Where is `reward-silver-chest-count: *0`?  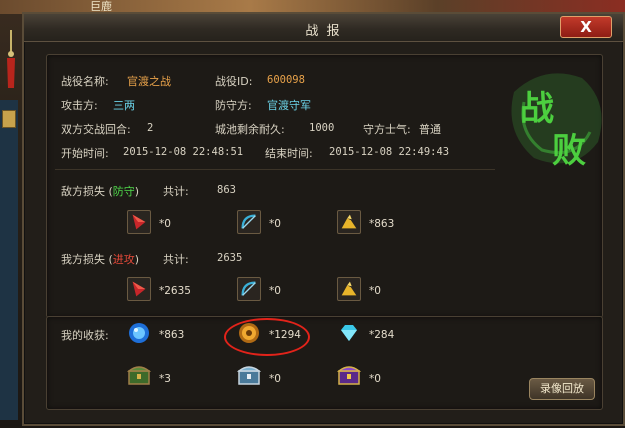 reward-silver-chest-count: *0 is located at coordinates (275, 379).